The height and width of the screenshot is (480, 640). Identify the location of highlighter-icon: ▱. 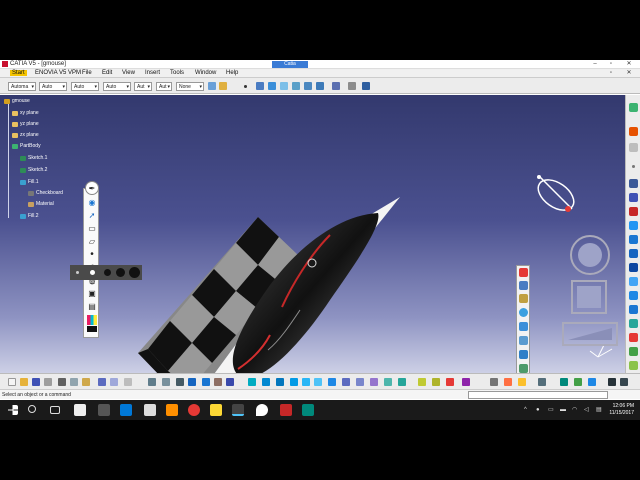
(92, 242).